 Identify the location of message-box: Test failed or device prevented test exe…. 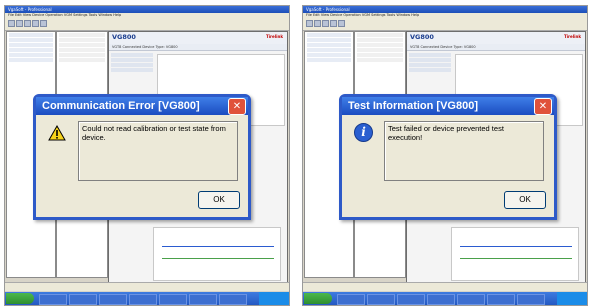
(464, 151).